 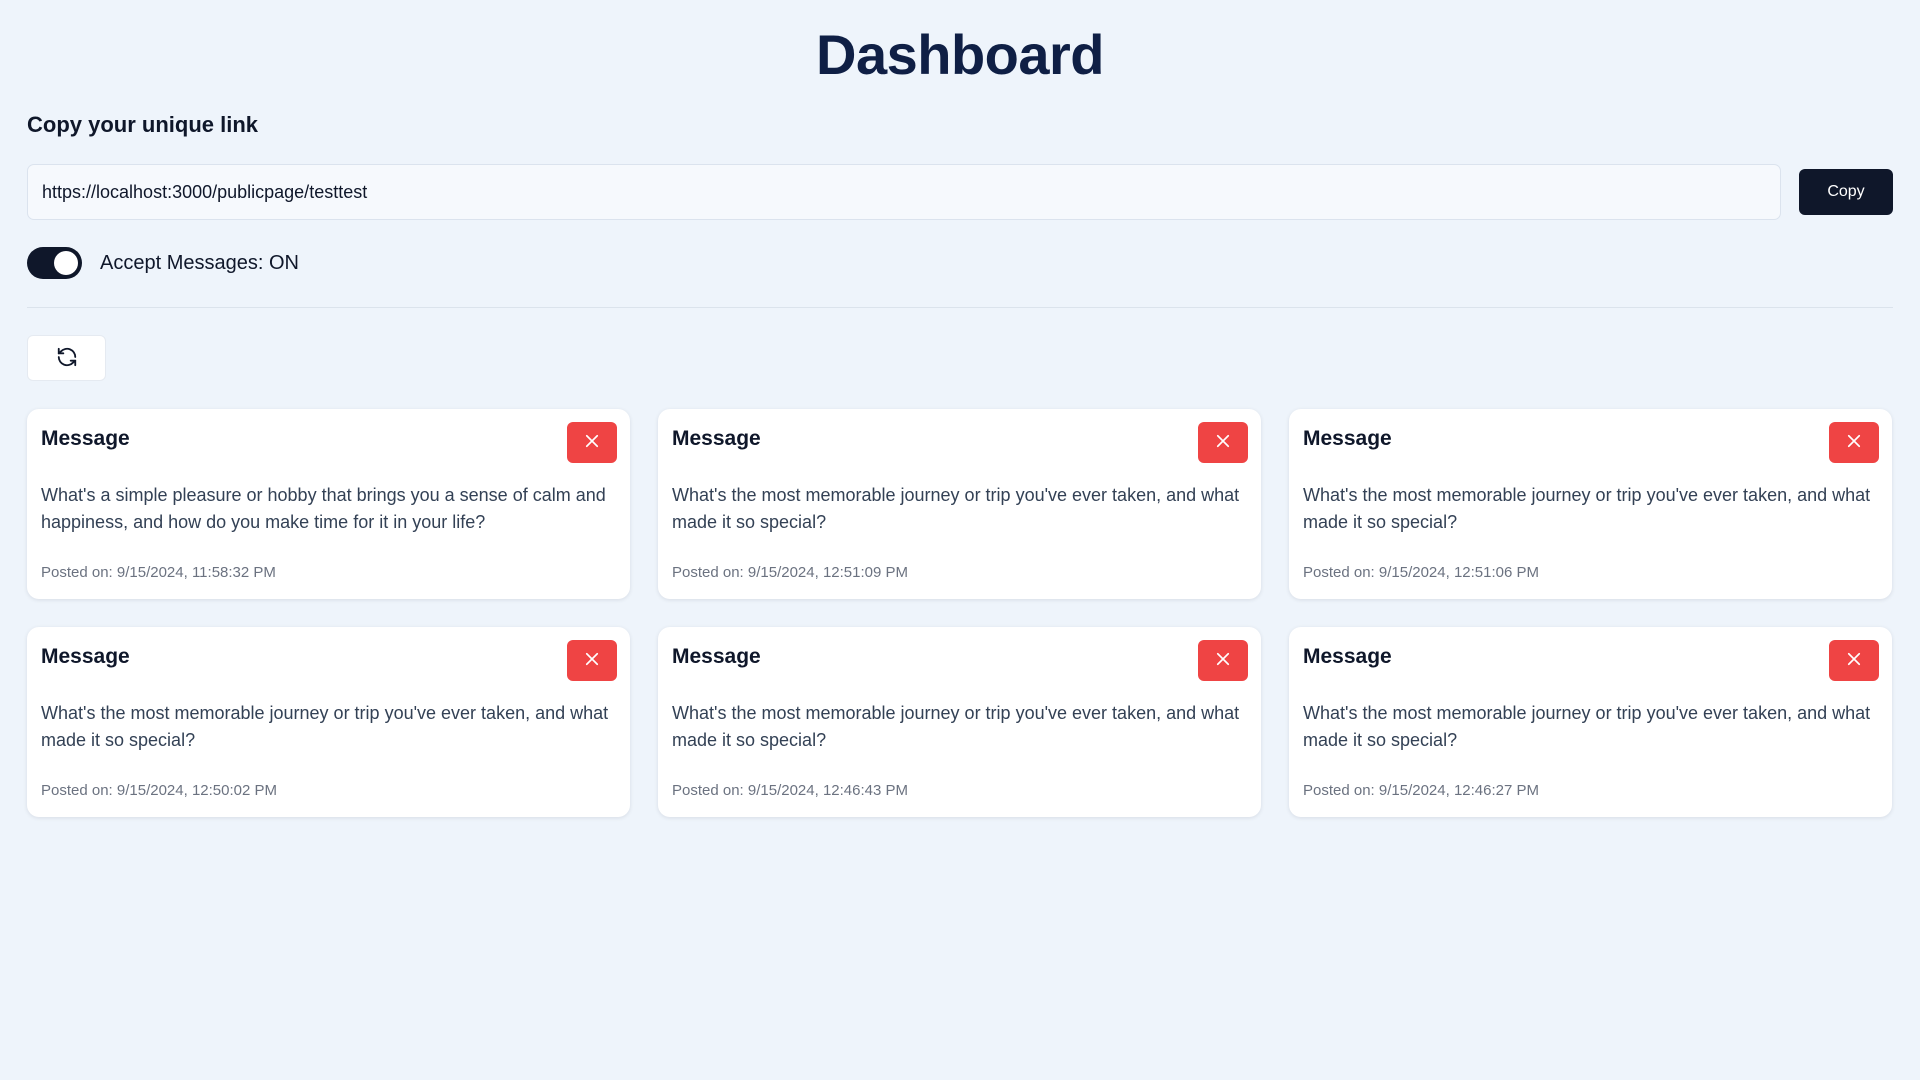 What do you see at coordinates (790, 790) in the screenshot?
I see `message-card-date: Posted on: 9/15/2024, 12:46:43 PM` at bounding box center [790, 790].